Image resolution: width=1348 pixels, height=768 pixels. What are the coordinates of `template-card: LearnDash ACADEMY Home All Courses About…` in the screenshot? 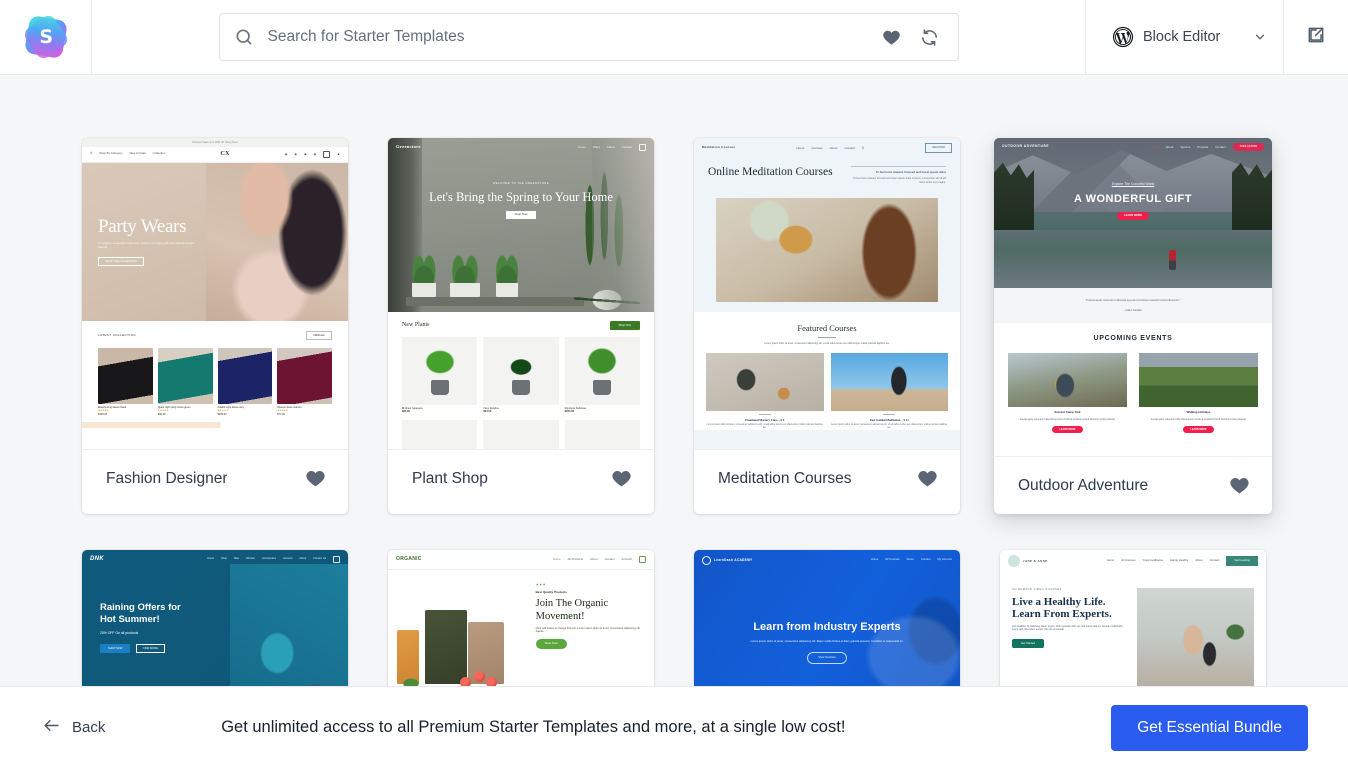 It's located at (827, 618).